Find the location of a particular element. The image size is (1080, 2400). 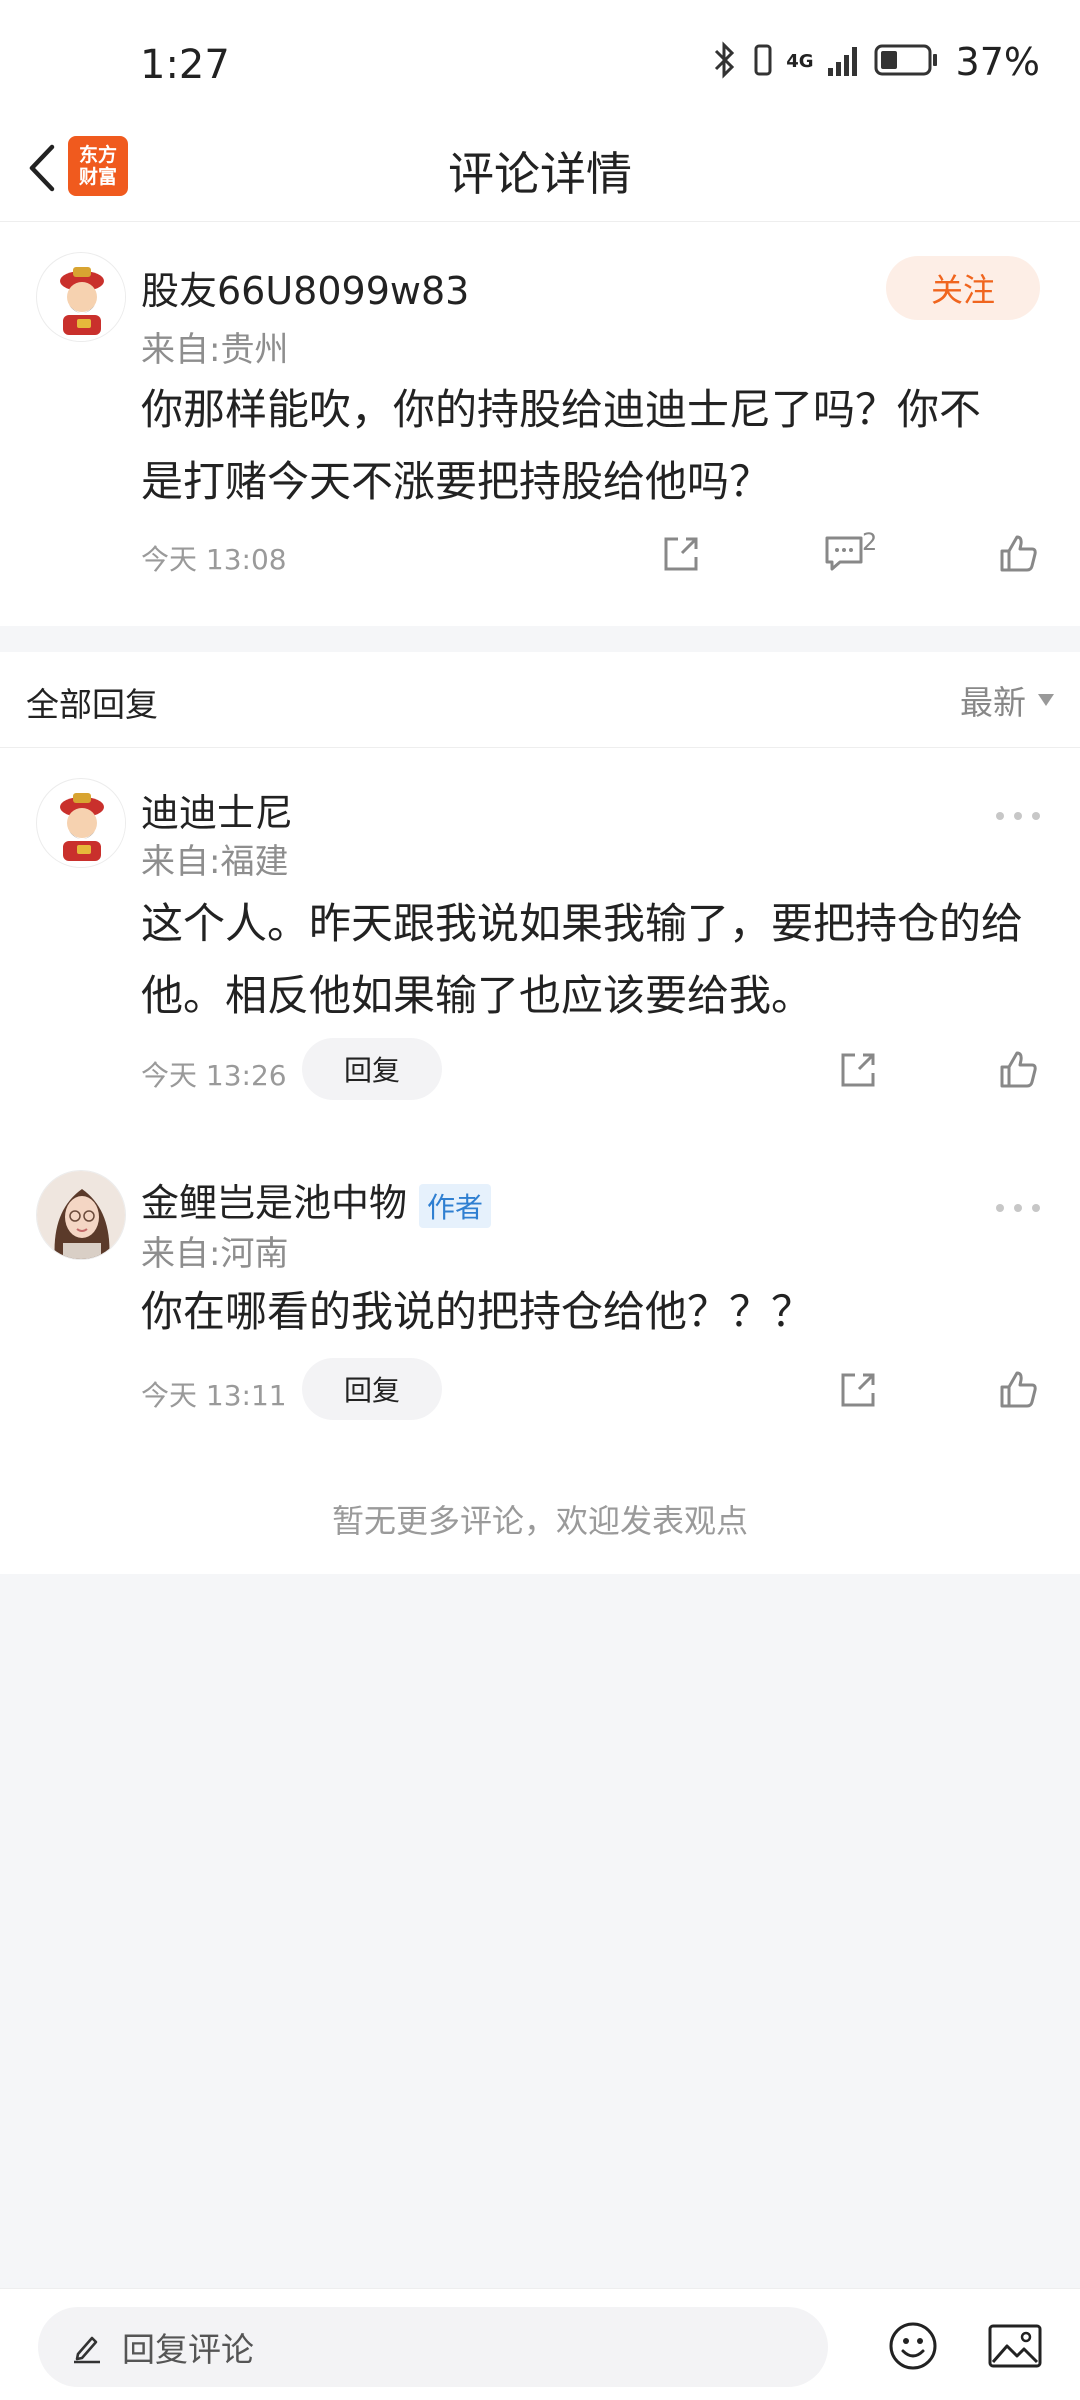

username: 金鲤岂是池中物 is located at coordinates (274, 1203).